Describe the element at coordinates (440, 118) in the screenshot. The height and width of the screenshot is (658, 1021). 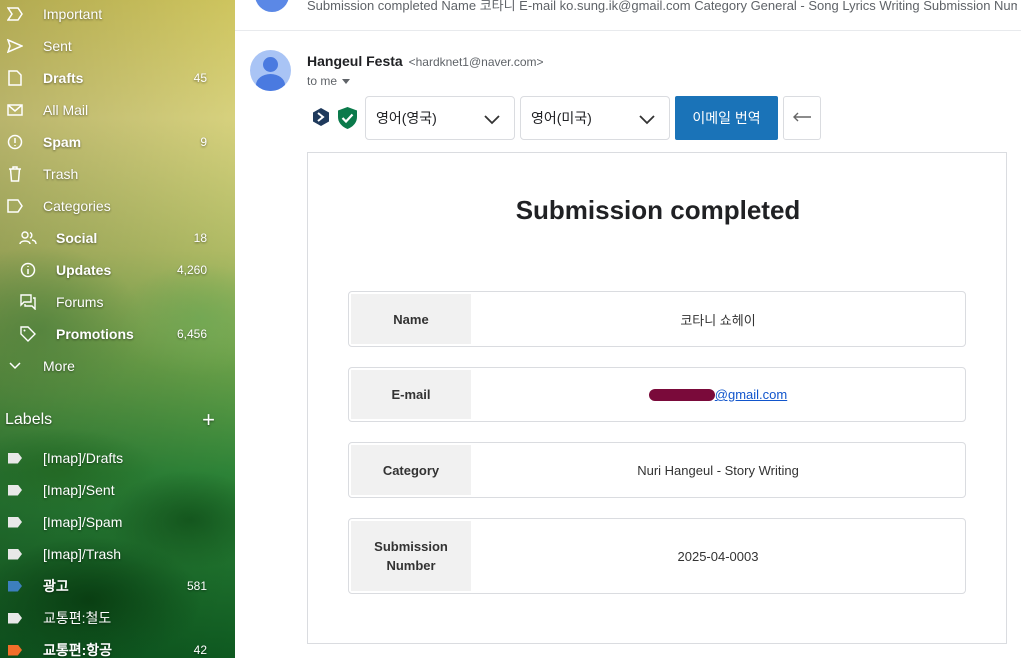
I see `source-language-select: 영어(영국)` at that location.